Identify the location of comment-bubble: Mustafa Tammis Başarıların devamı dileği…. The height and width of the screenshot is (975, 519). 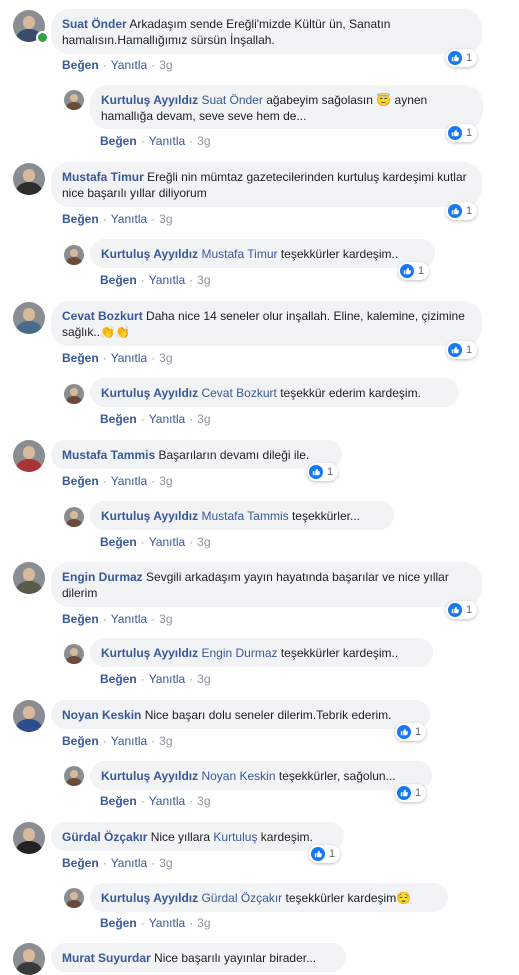
(196, 454).